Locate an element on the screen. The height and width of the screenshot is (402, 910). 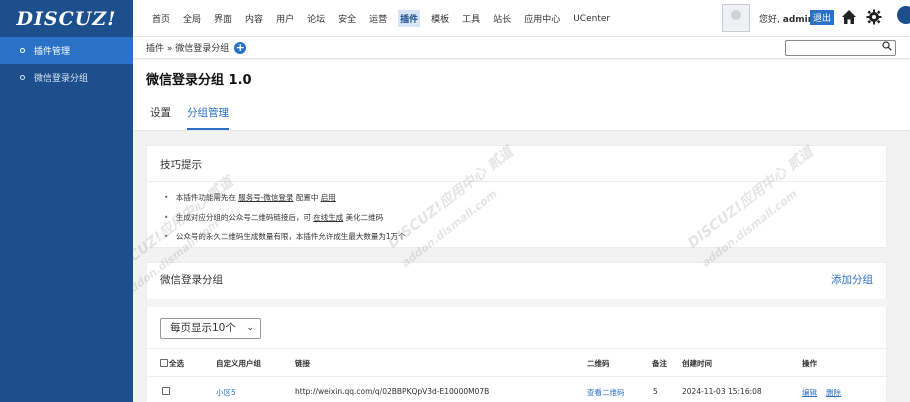
row-group: 小区5 is located at coordinates (226, 392).